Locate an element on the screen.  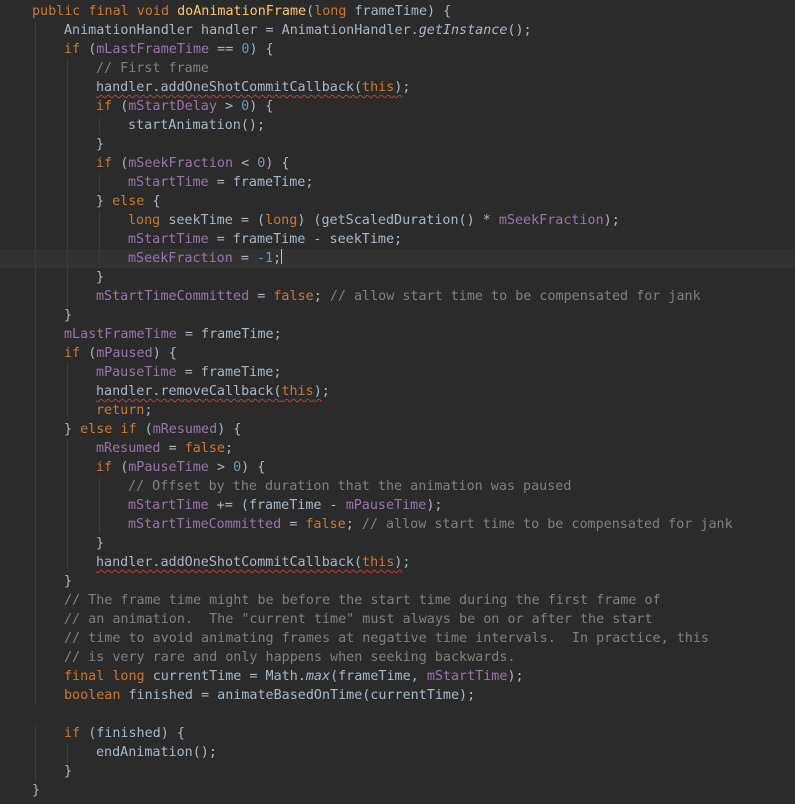
code-line: mStartTime += (frameTime - mPauseTime); is located at coordinates (397, 505).